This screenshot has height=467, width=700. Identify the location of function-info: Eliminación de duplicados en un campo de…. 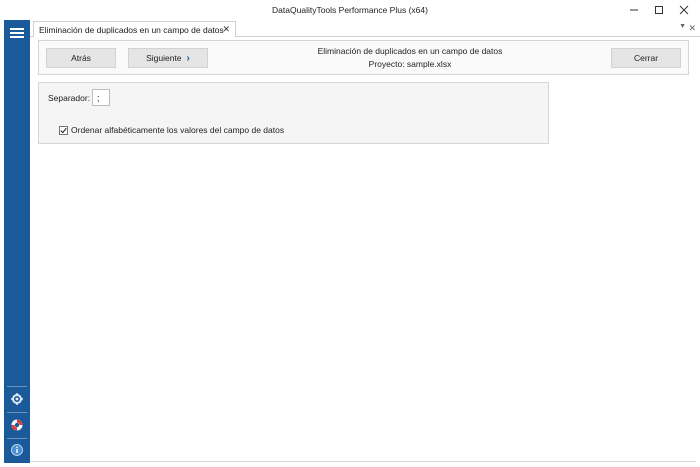
(410, 58).